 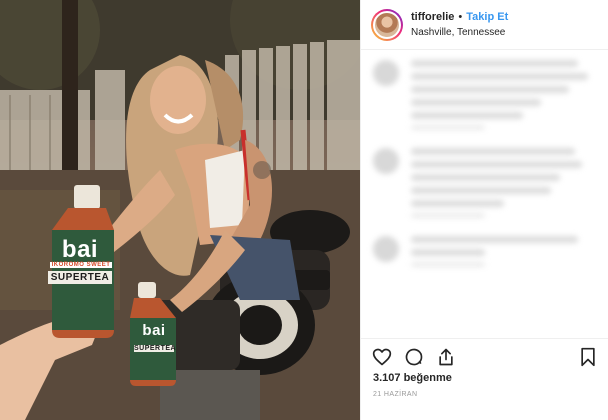 I want to click on bottle-product-large: SUPERTEA, so click(x=80, y=277).